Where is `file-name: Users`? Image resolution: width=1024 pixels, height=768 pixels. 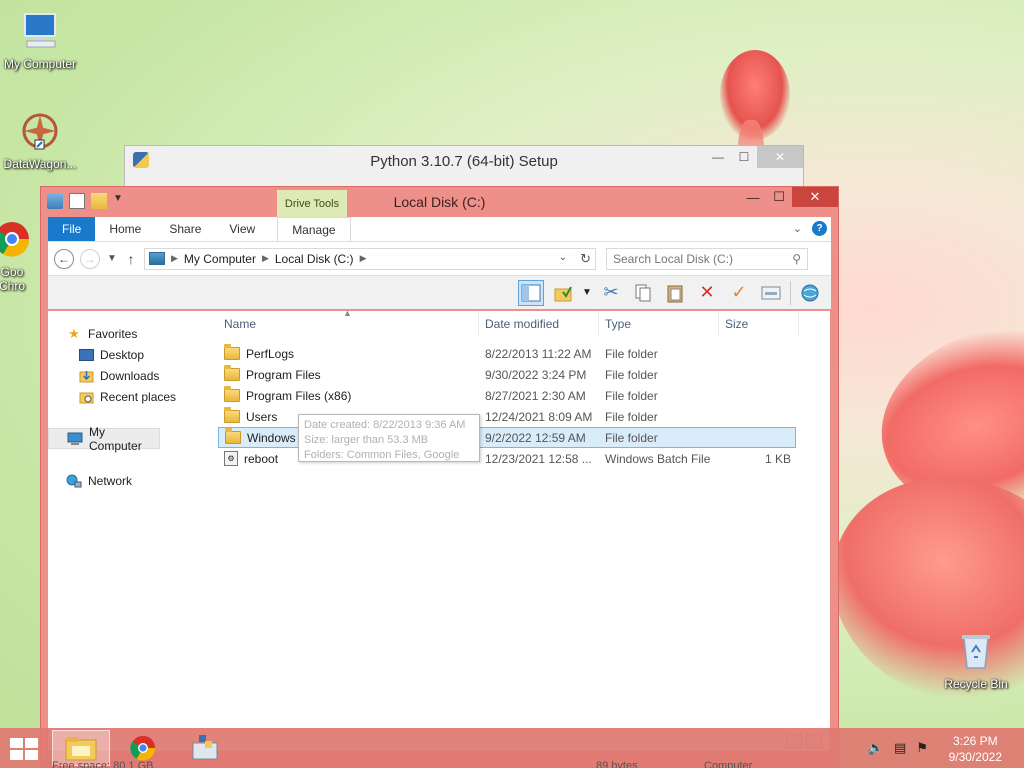 file-name: Users is located at coordinates (262, 416).